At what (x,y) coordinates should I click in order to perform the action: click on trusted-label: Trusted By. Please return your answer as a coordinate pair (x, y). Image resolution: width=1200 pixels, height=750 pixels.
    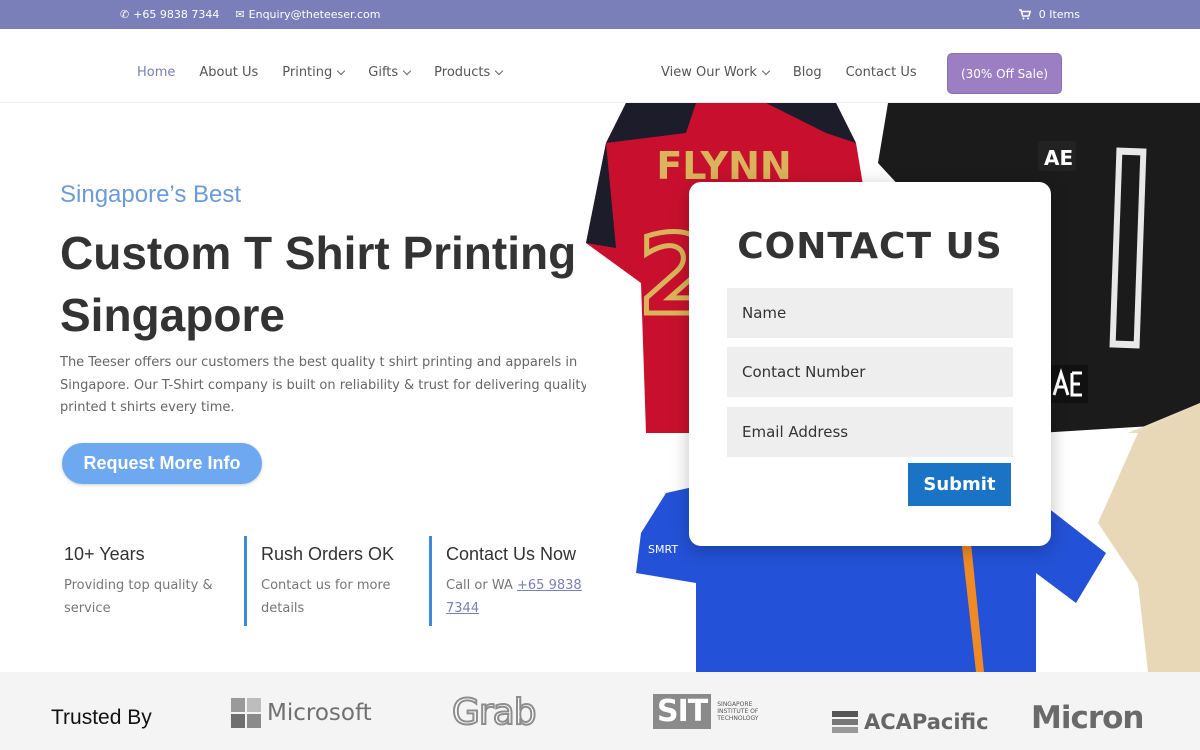
    Looking at the image, I should click on (101, 717).